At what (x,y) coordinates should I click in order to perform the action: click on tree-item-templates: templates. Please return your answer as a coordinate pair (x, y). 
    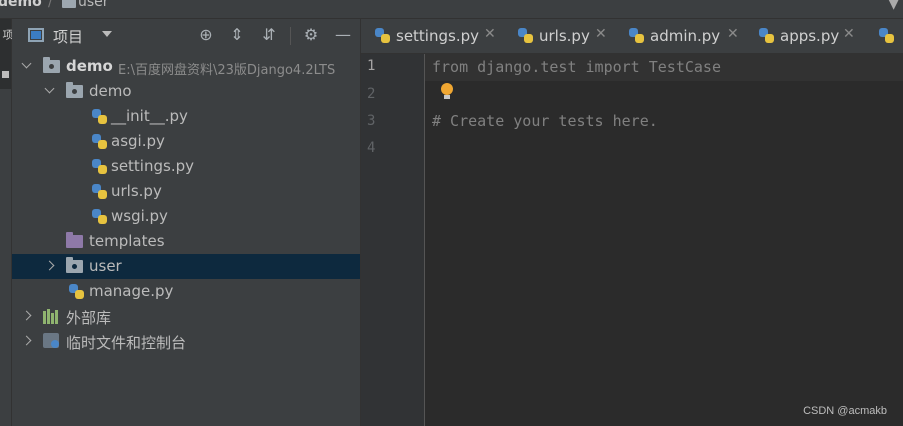
    Looking at the image, I should click on (186, 241).